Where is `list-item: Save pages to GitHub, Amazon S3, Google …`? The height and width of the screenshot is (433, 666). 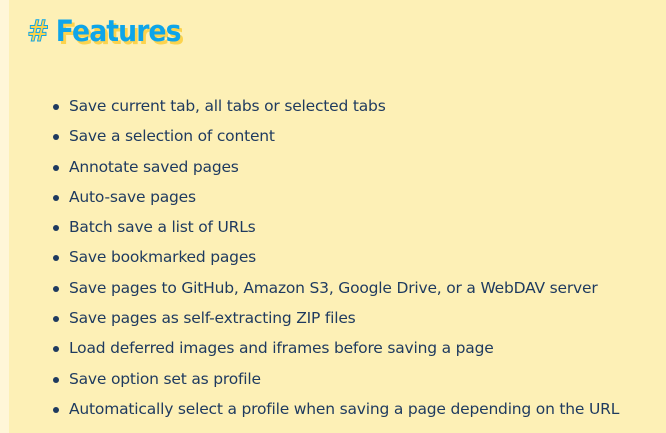 list-item: Save pages to GitHub, Amazon S3, Google … is located at coordinates (335, 289).